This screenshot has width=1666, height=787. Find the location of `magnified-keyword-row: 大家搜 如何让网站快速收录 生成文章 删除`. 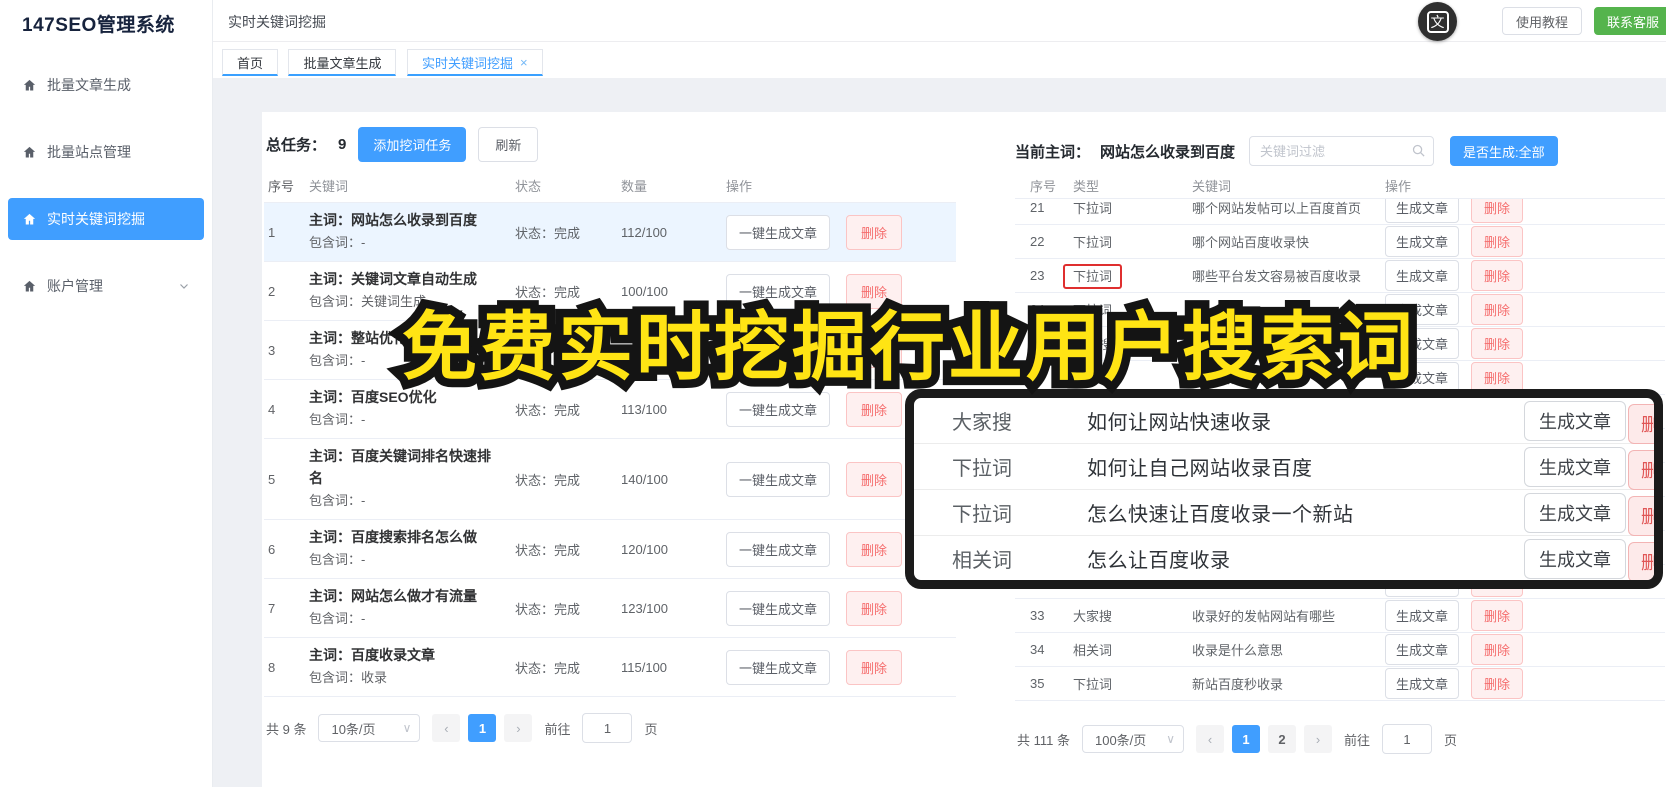

magnified-keyword-row: 大家搜 如何让网站快速收录 生成文章 删除 is located at coordinates (1284, 421).